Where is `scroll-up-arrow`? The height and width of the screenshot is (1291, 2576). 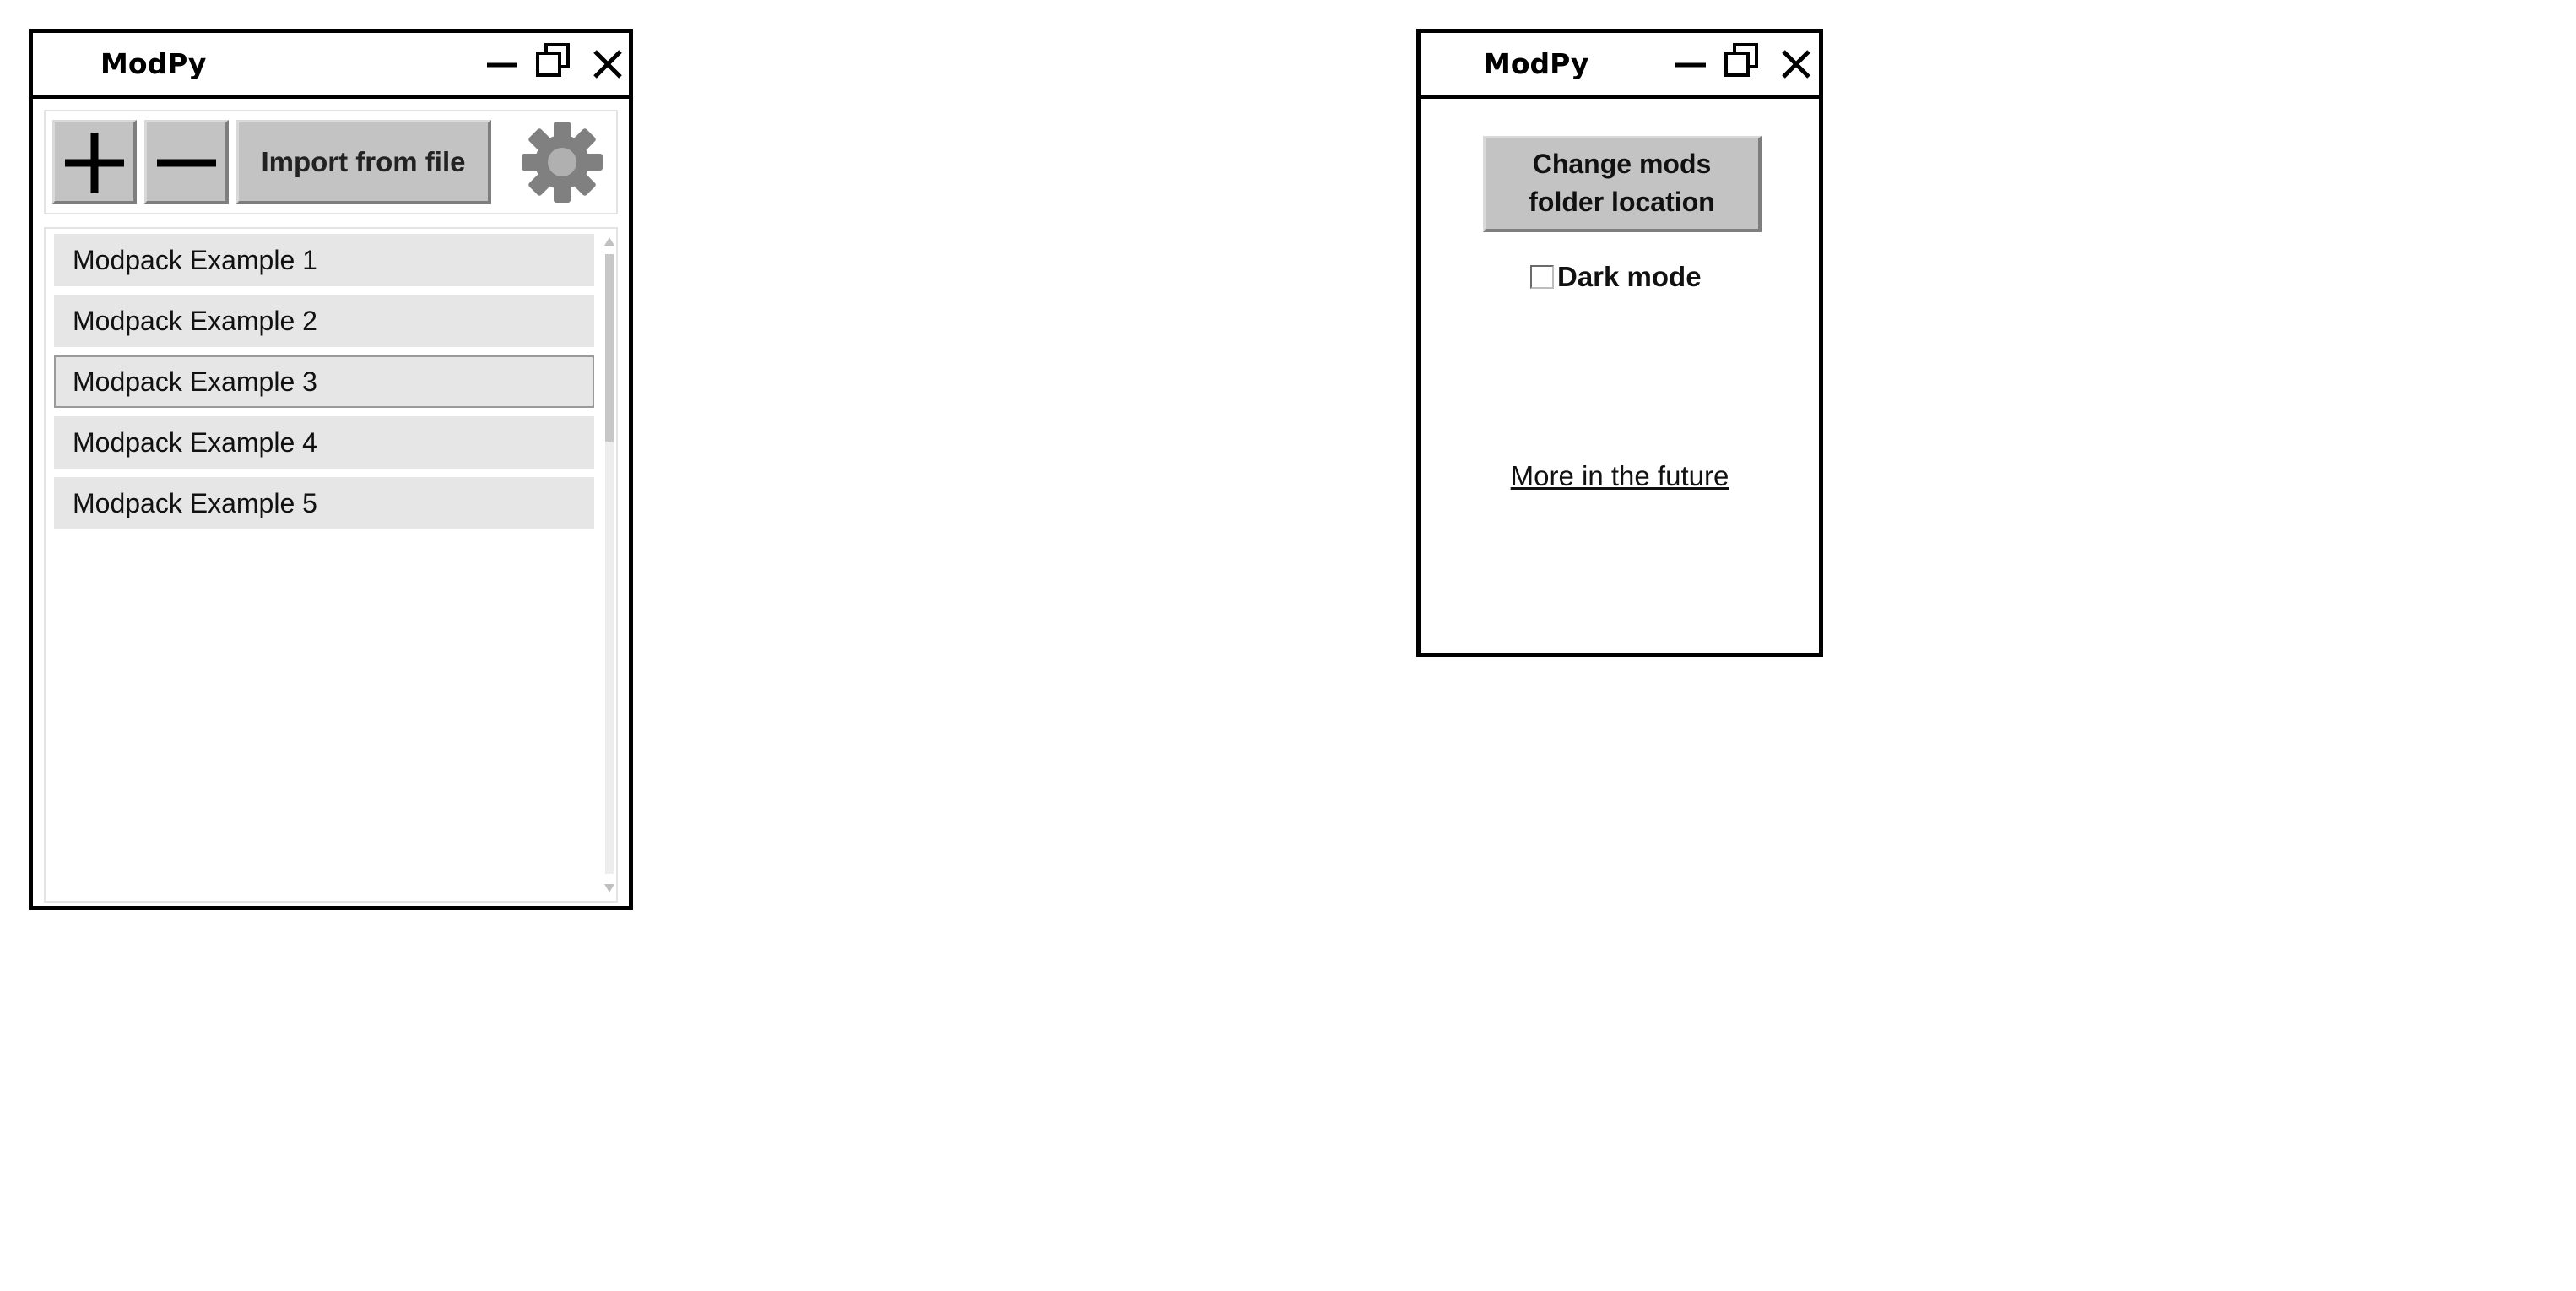 scroll-up-arrow is located at coordinates (609, 242).